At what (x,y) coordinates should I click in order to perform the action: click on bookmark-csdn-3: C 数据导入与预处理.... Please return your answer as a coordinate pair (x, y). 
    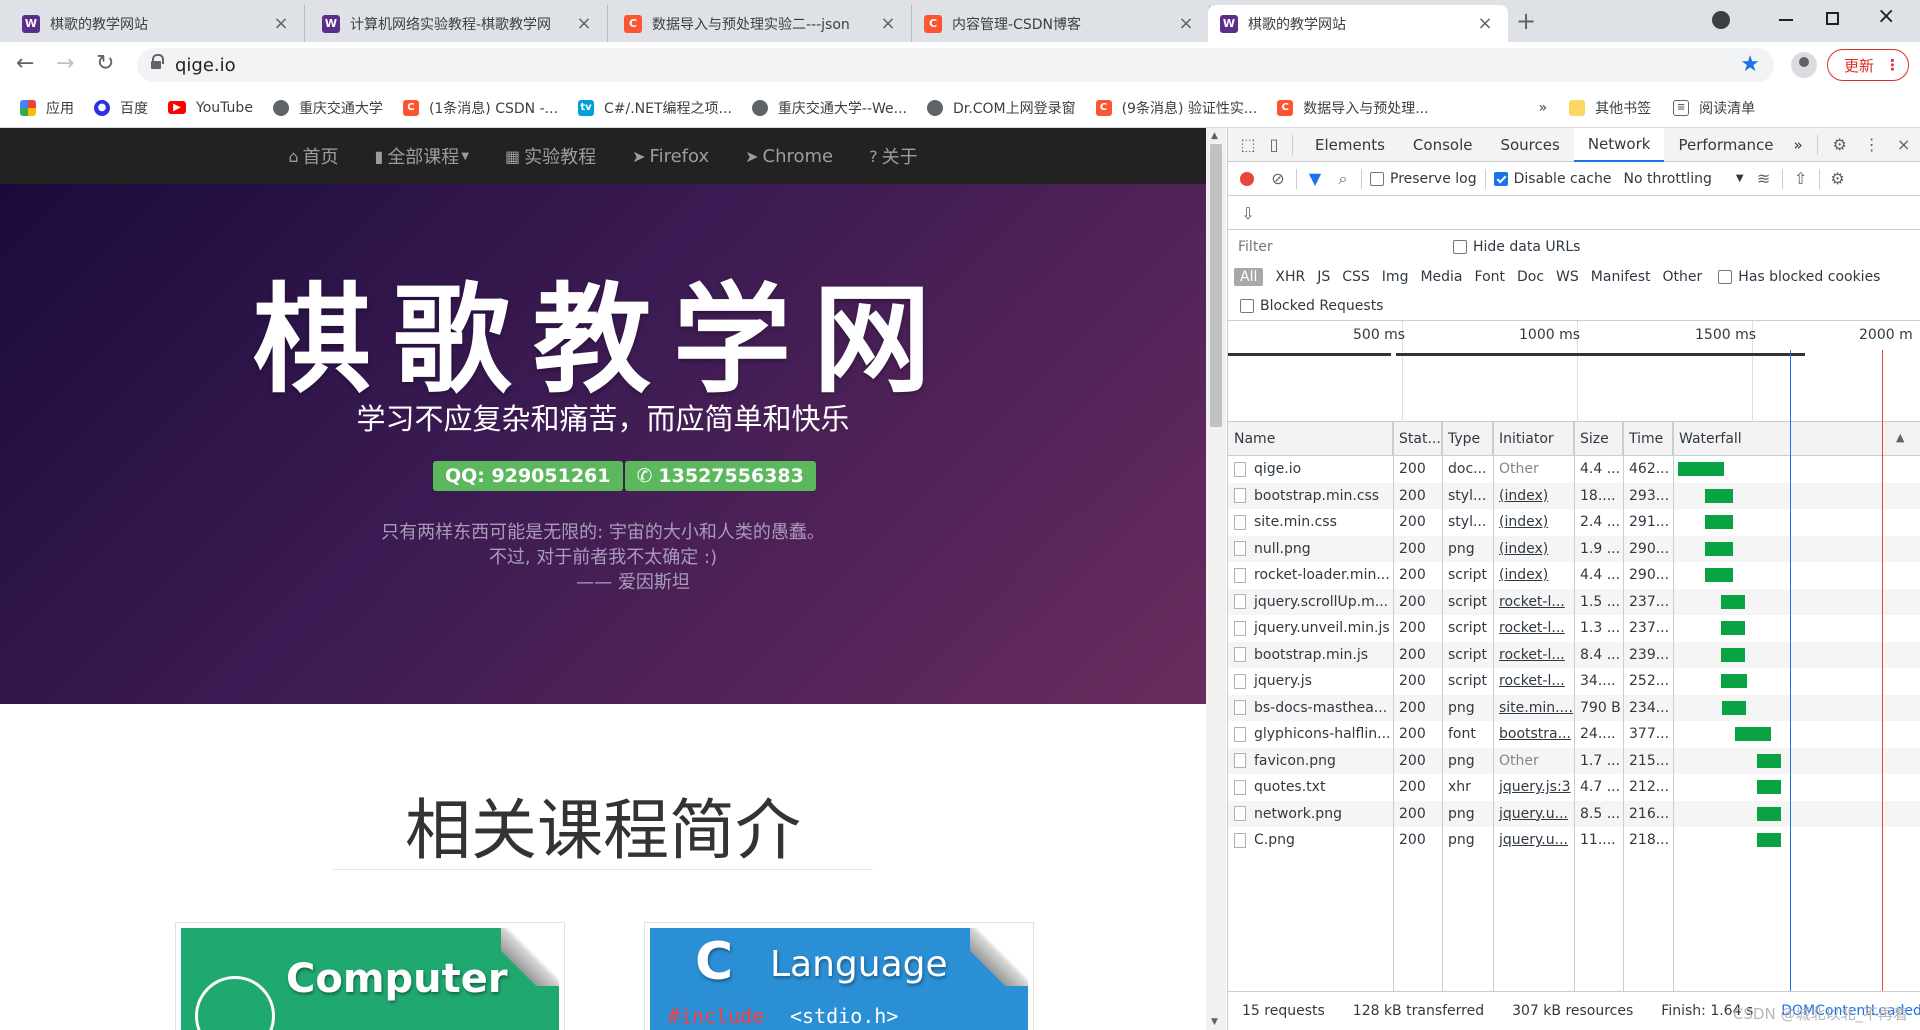
    Looking at the image, I should click on (1353, 108).